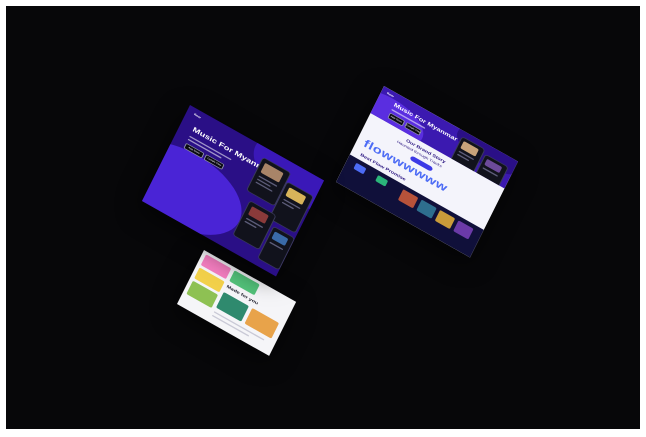 The height and width of the screenshot is (437, 646). What do you see at coordinates (197, 115) in the screenshot?
I see `brand-logo: flow` at bounding box center [197, 115].